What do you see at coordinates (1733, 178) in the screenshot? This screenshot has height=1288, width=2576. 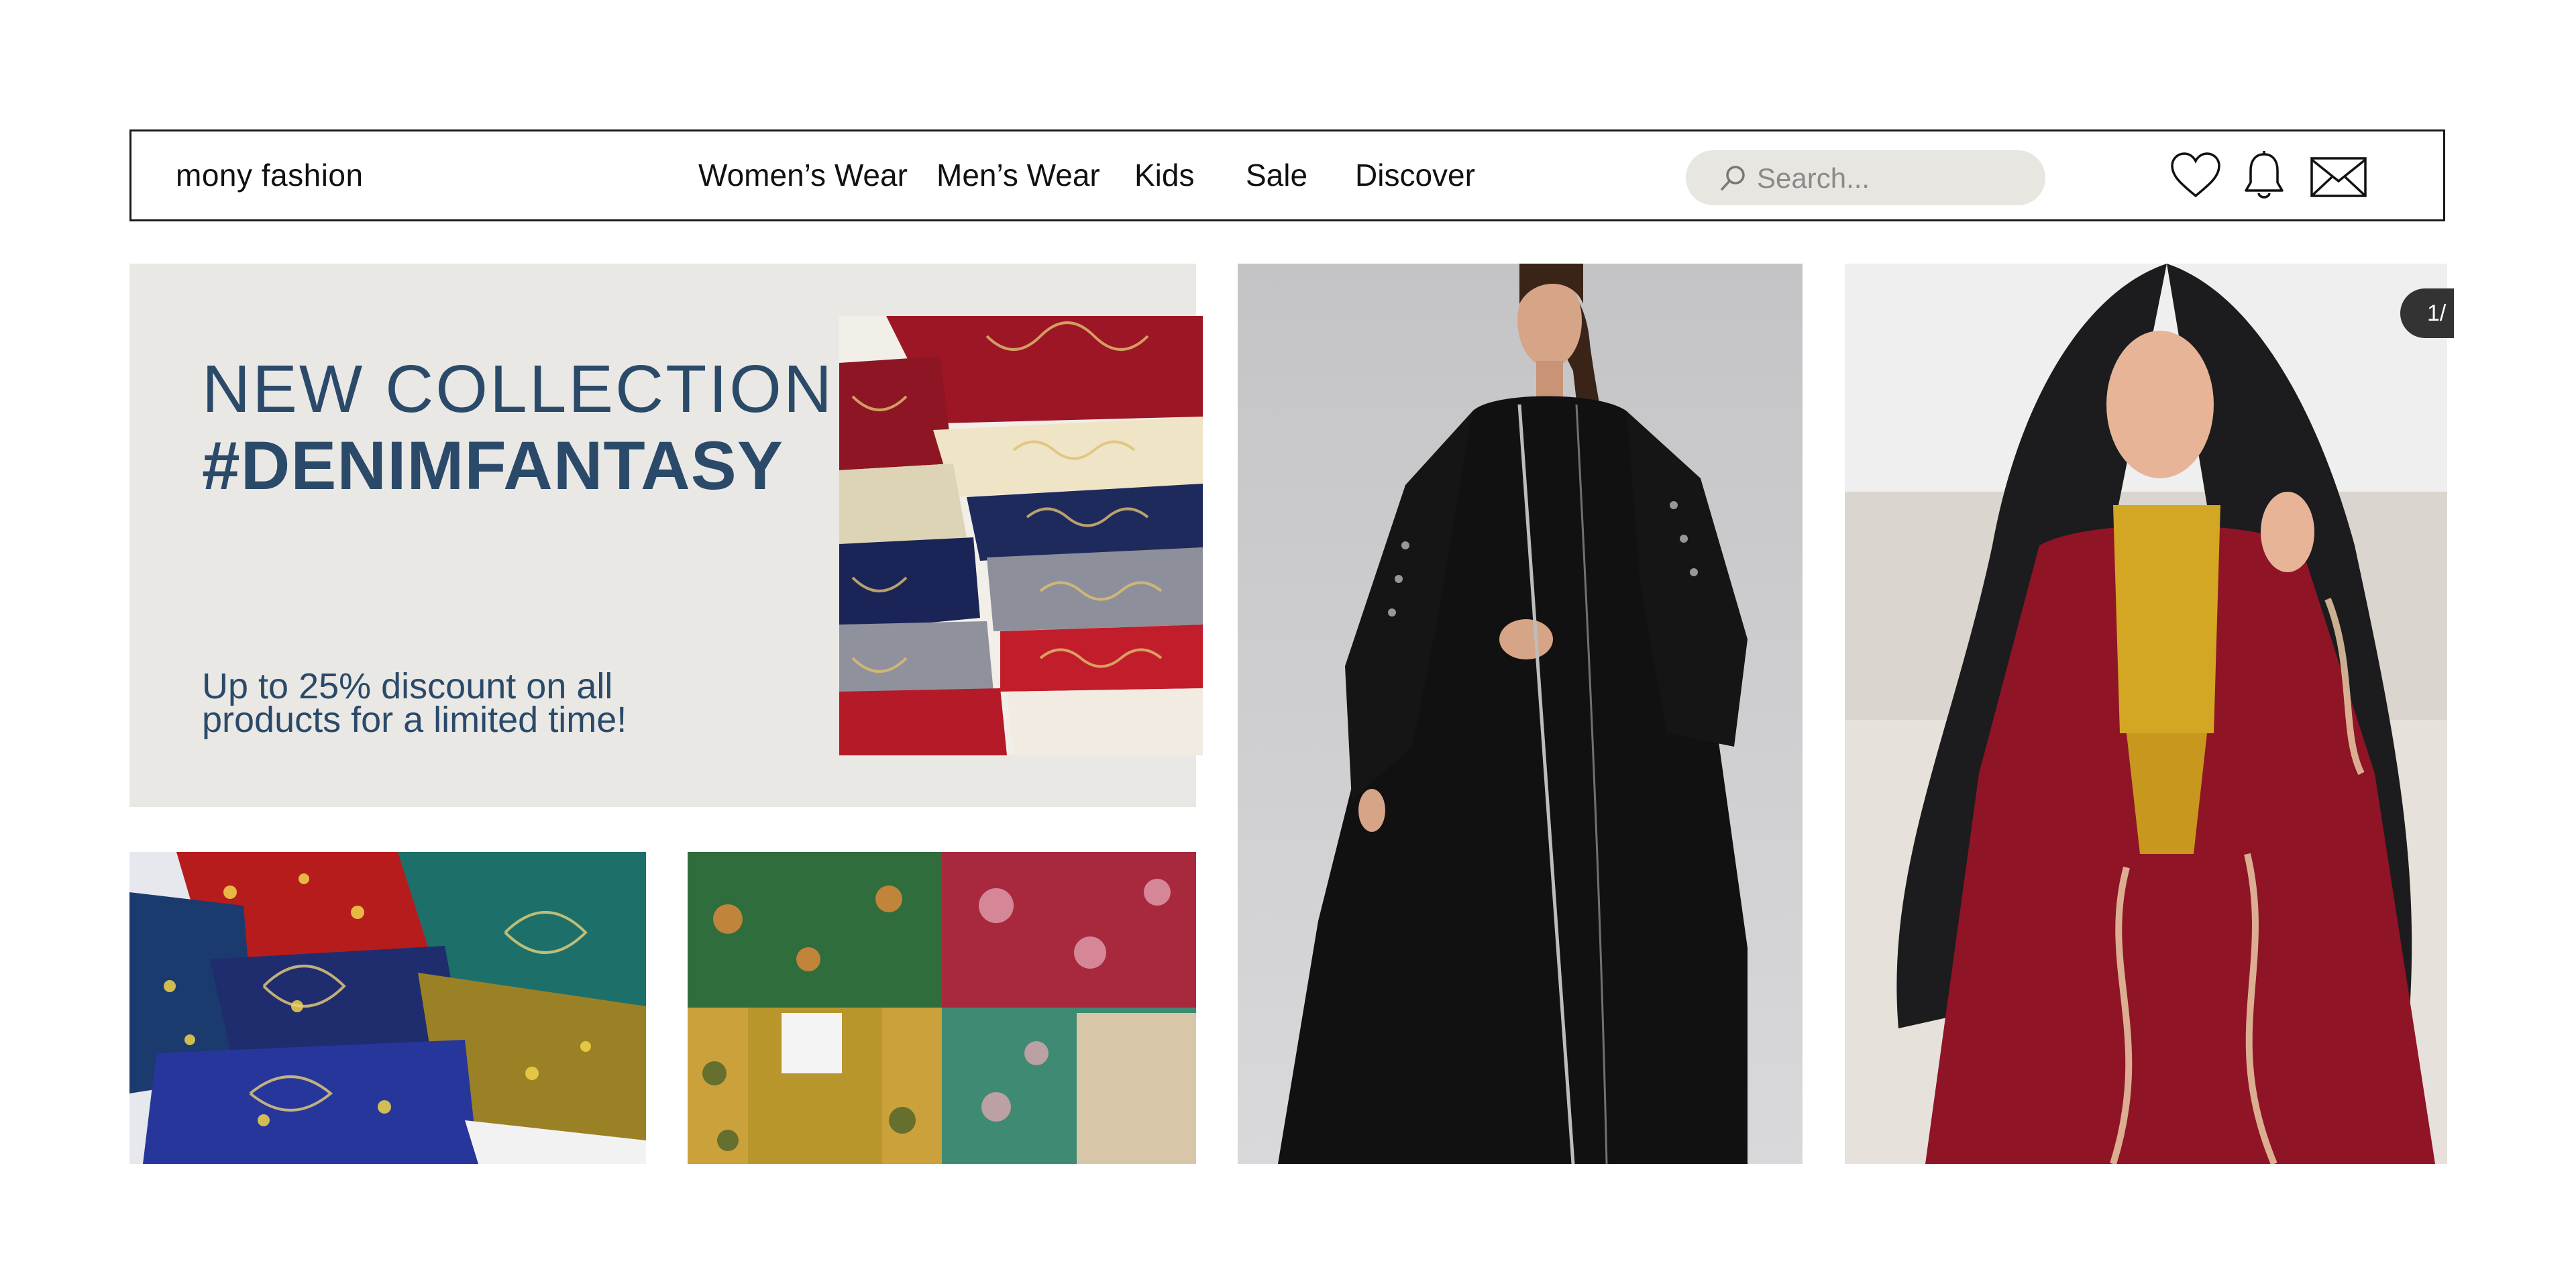 I see `search-icon` at bounding box center [1733, 178].